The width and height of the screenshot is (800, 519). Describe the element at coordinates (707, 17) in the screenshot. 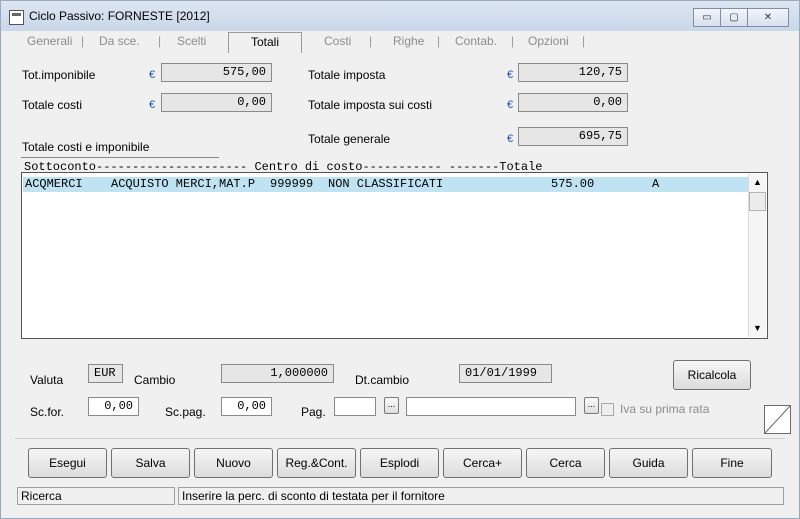

I see `minimize-button: ▭` at that location.